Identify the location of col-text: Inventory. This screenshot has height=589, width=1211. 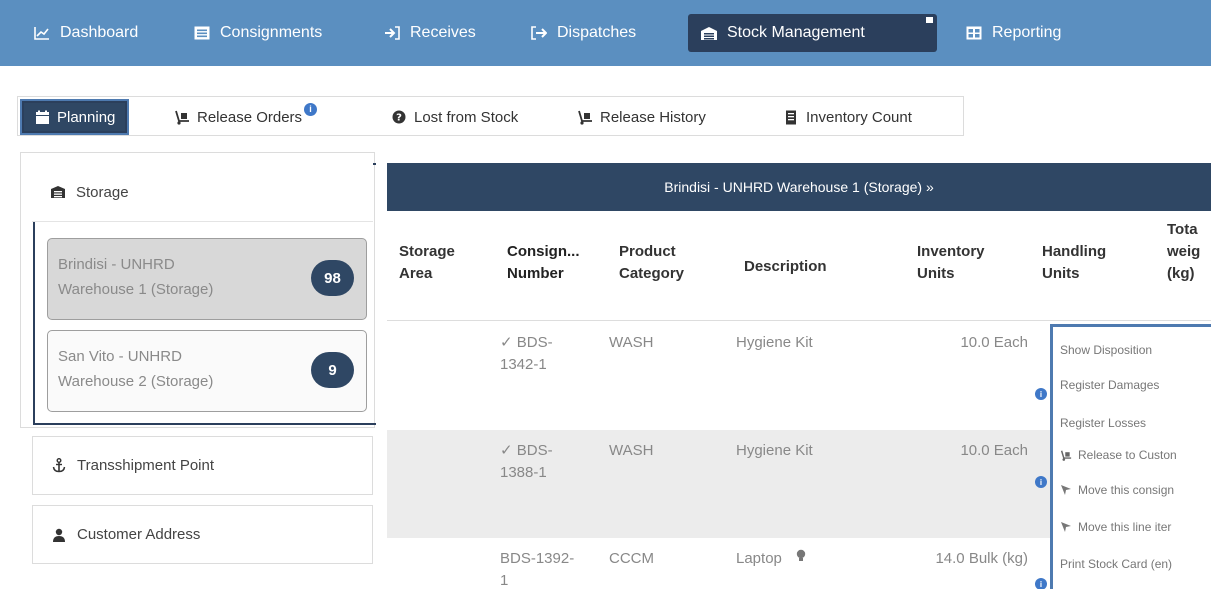
(951, 251).